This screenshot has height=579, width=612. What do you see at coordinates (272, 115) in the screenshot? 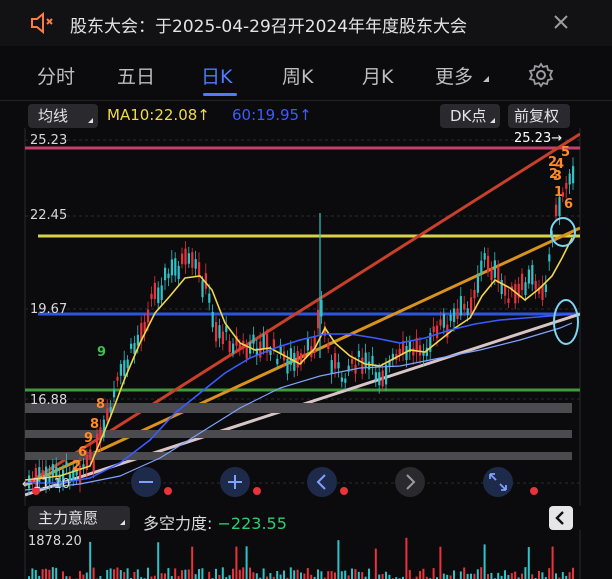
I see `ma60-value: 60:19.95↑` at bounding box center [272, 115].